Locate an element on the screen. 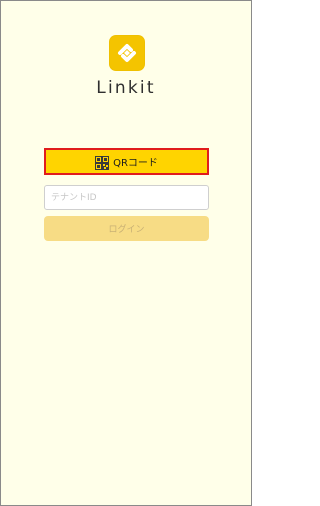 The width and height of the screenshot is (320, 506). qr-code-button: QRコード is located at coordinates (126, 161).